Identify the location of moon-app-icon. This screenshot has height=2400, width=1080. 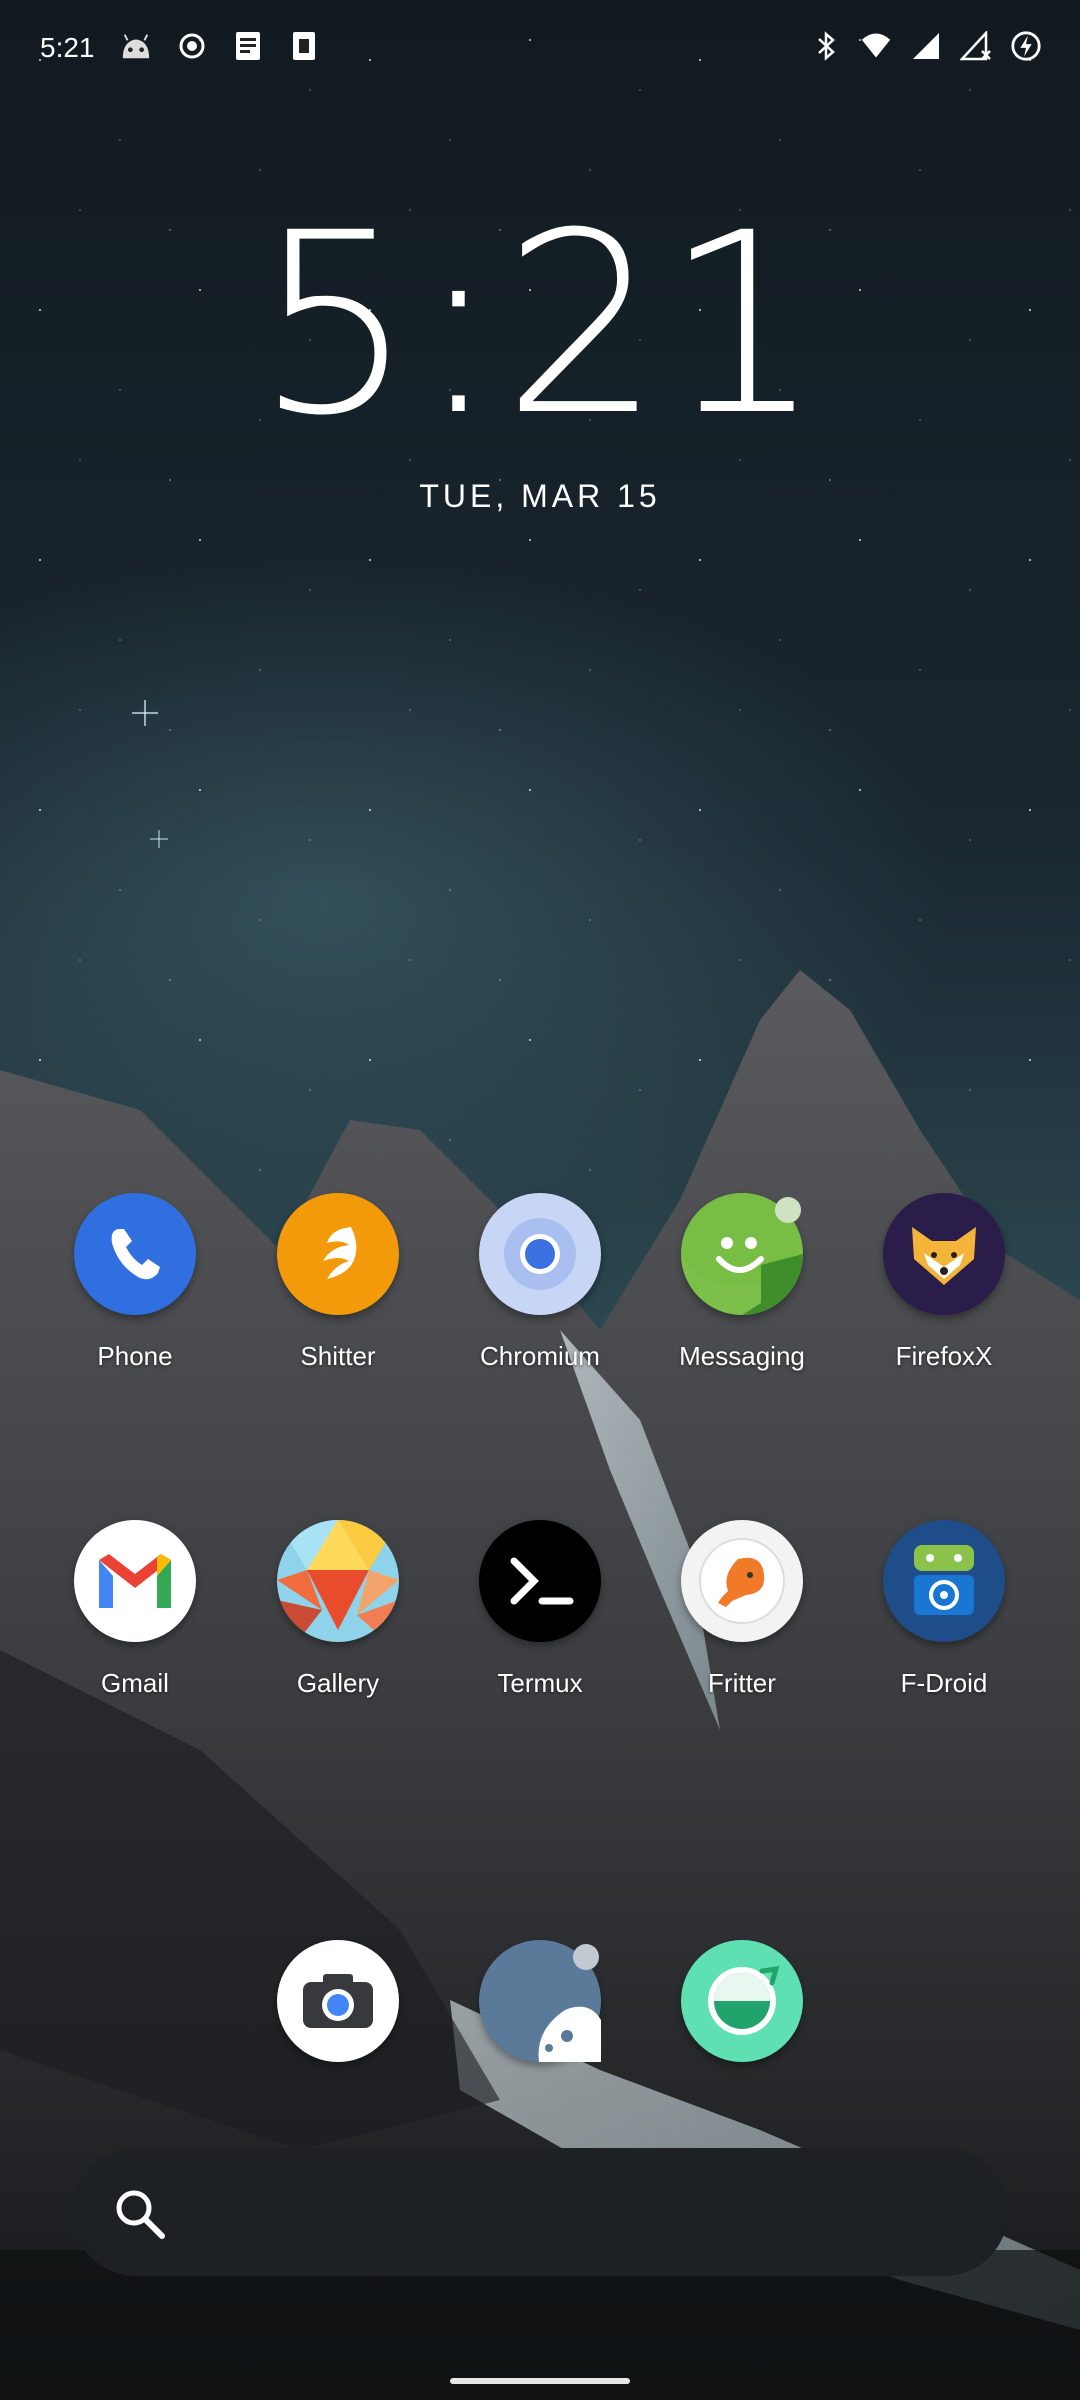
(540, 2001).